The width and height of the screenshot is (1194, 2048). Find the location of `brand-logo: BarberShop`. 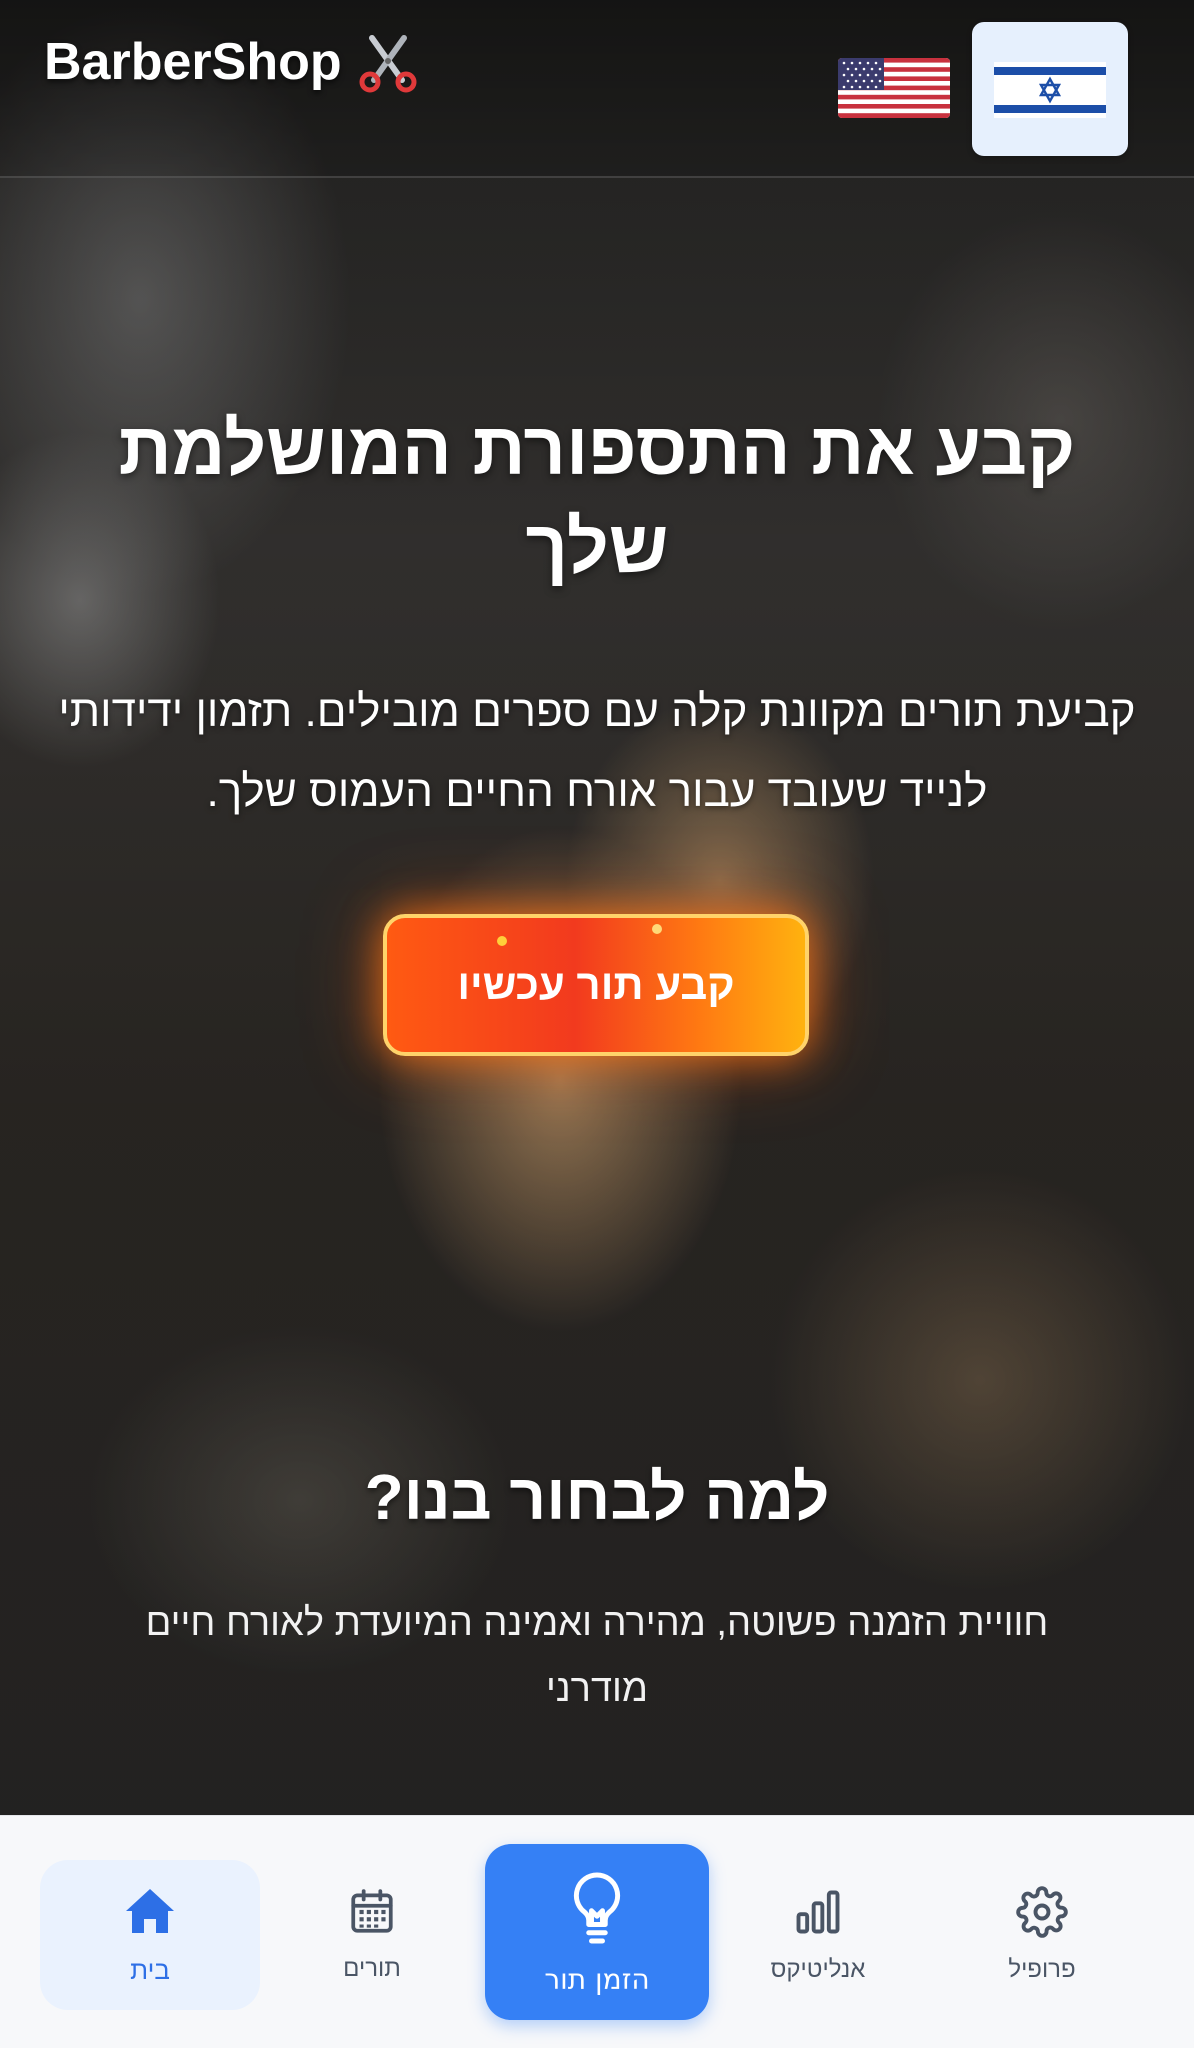

brand-logo: BarberShop is located at coordinates (232, 62).